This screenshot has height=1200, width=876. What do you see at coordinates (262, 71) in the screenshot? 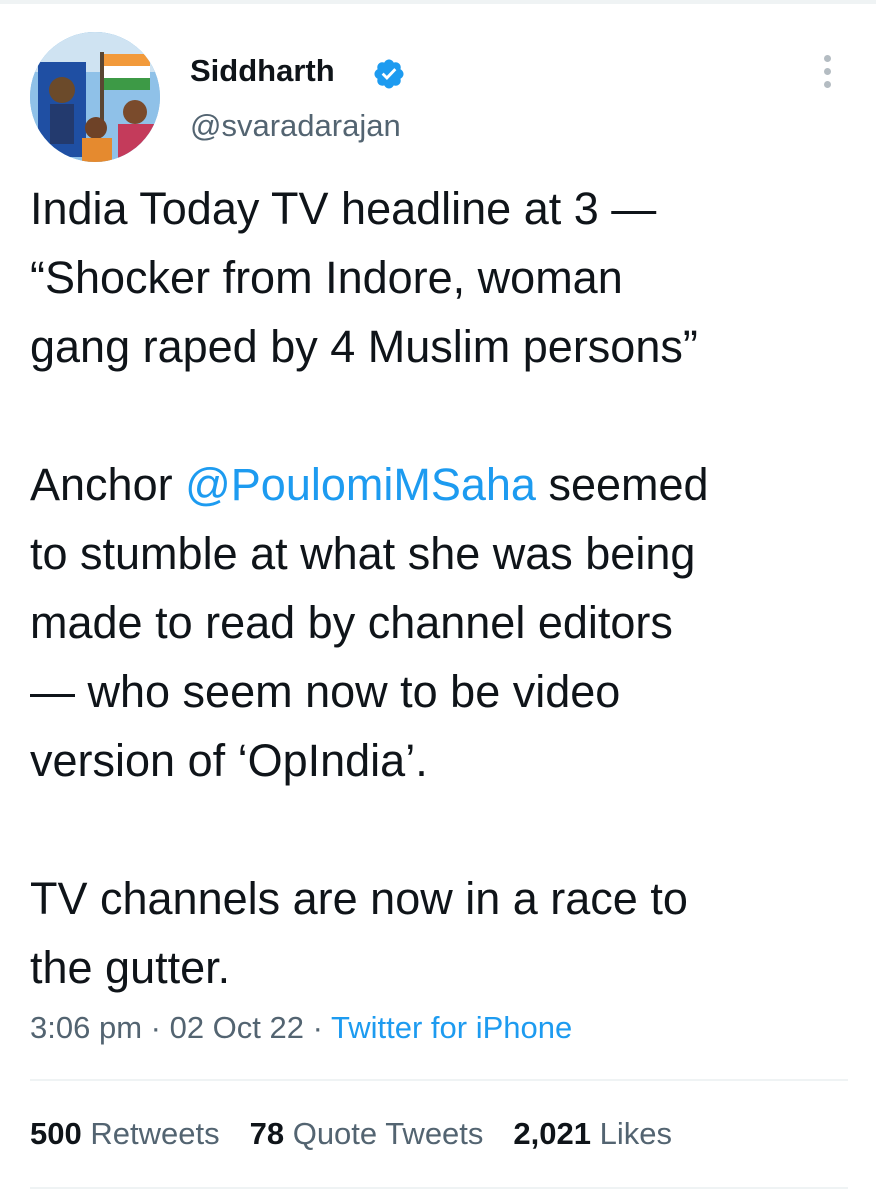
I see `author-name: Siddharth` at bounding box center [262, 71].